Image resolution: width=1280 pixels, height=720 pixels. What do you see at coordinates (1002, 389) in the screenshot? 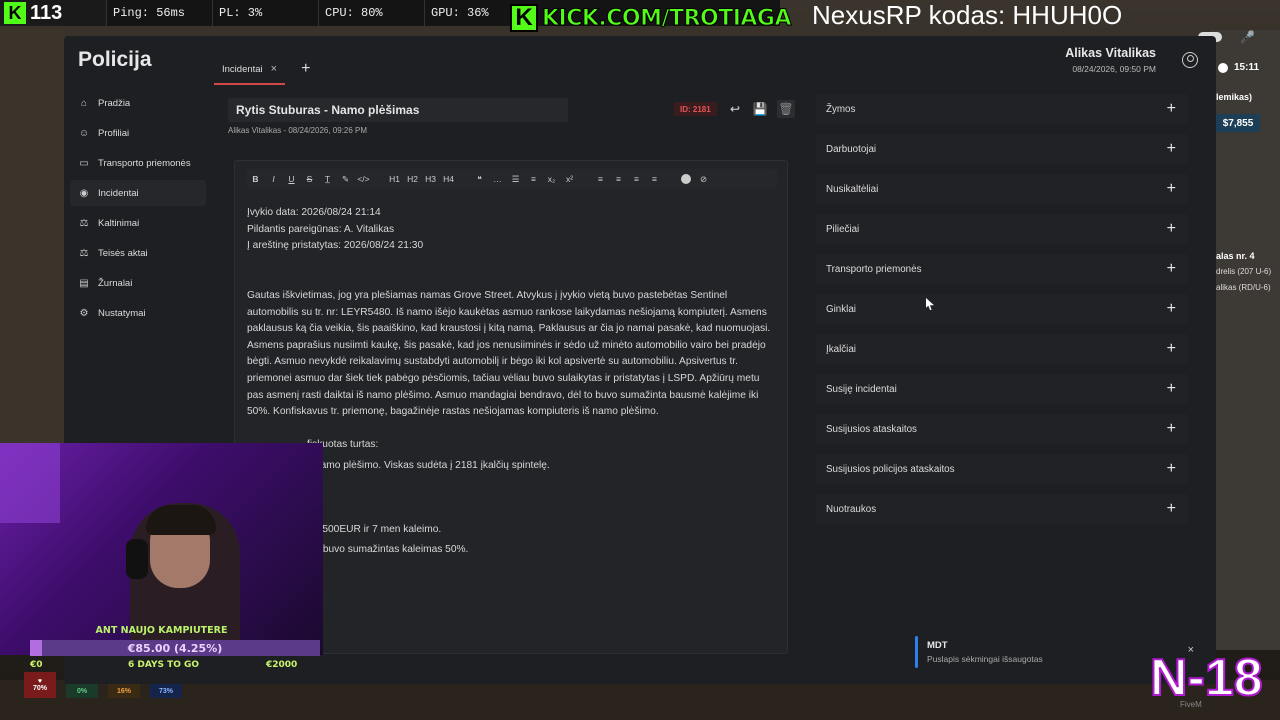
I see `section-related-incidents: Susiję incidentai +` at bounding box center [1002, 389].